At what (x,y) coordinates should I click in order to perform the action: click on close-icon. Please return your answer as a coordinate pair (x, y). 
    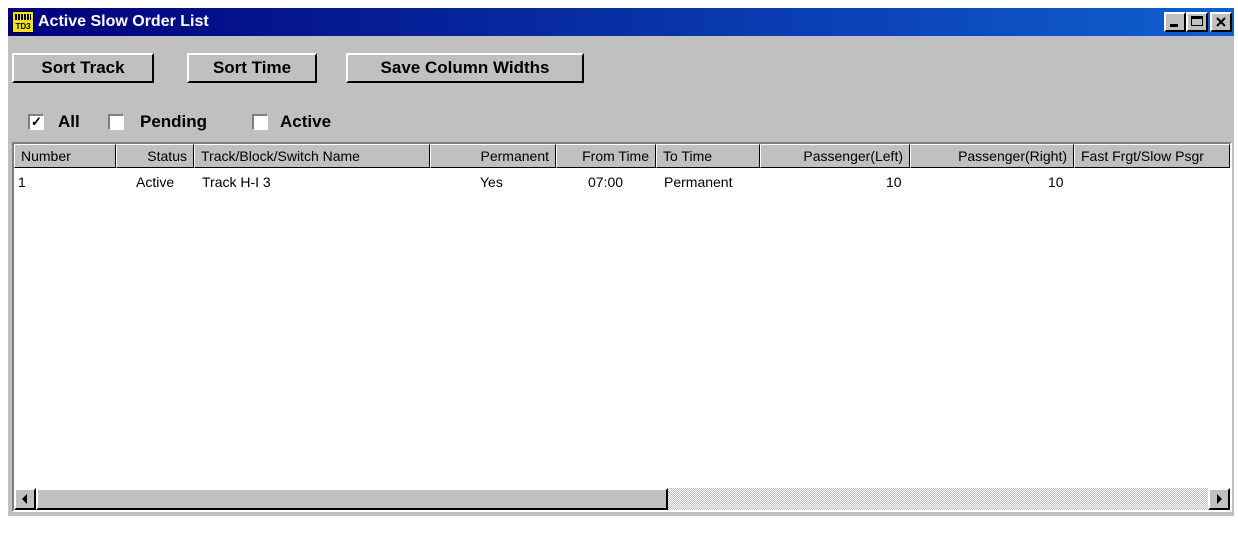
    Looking at the image, I should click on (1221, 22).